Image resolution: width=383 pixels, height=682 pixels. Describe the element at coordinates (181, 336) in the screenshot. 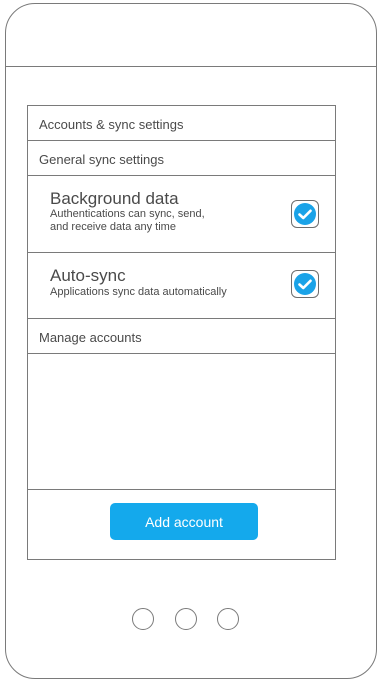

I see `section-header-manage: Manage accounts` at that location.